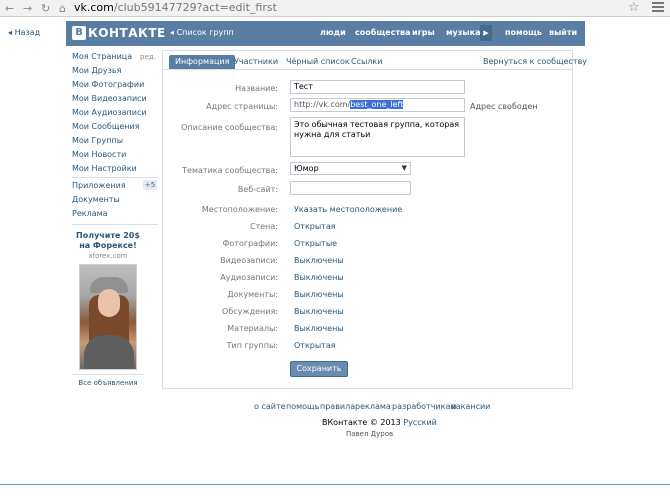  Describe the element at coordinates (239, 209) in the screenshot. I see `location-label: Местоположение:` at that location.